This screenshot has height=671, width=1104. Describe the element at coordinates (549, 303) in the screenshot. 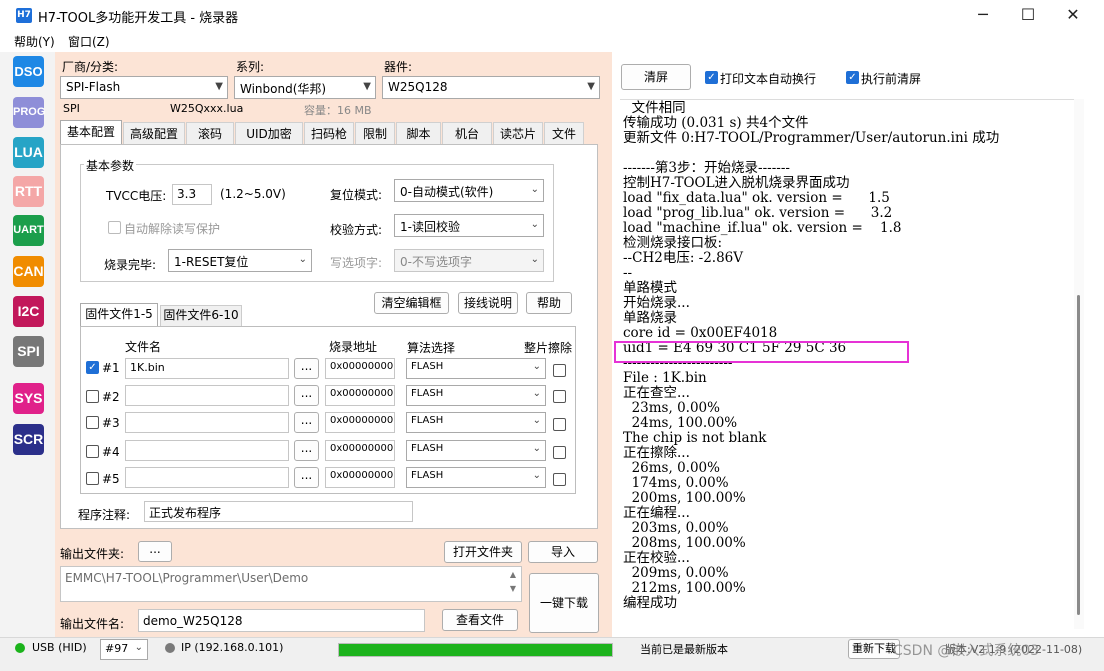

I see `help-button: 帮助` at that location.